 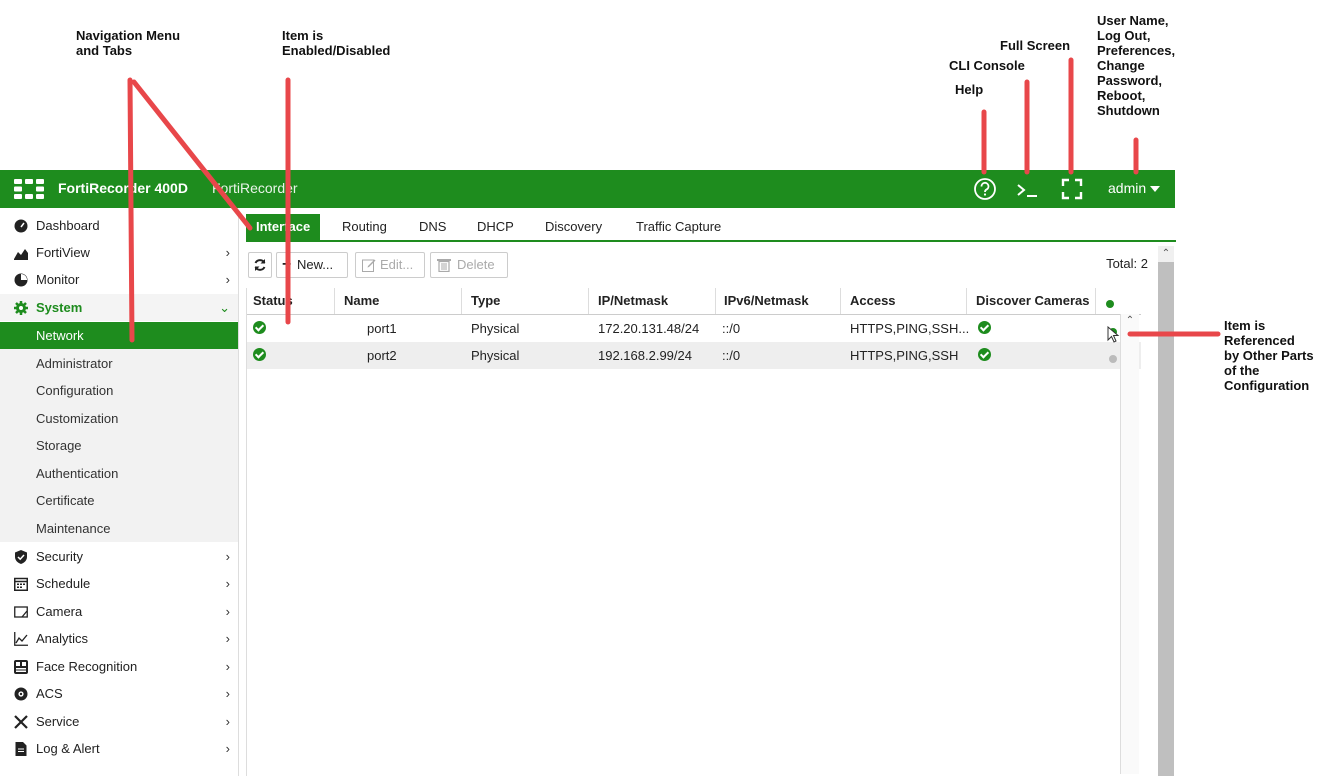 What do you see at coordinates (119, 279) in the screenshot?
I see `sidebar-item-monitor: Monitor ›` at bounding box center [119, 279].